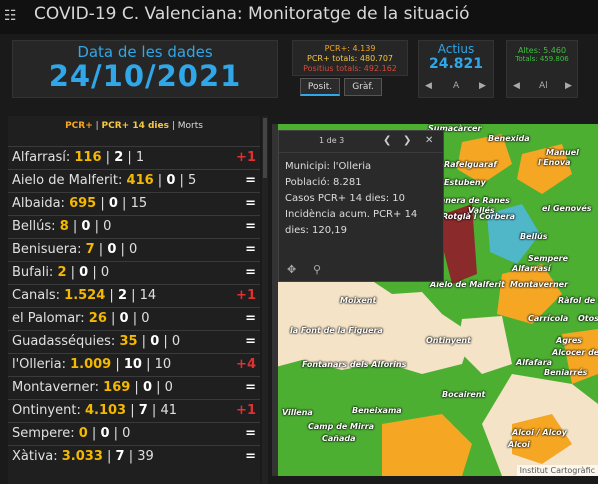  What do you see at coordinates (361, 142) in the screenshot?
I see `popup-header: 1 de 3 ❮ ❯ ✕` at bounding box center [361, 142].